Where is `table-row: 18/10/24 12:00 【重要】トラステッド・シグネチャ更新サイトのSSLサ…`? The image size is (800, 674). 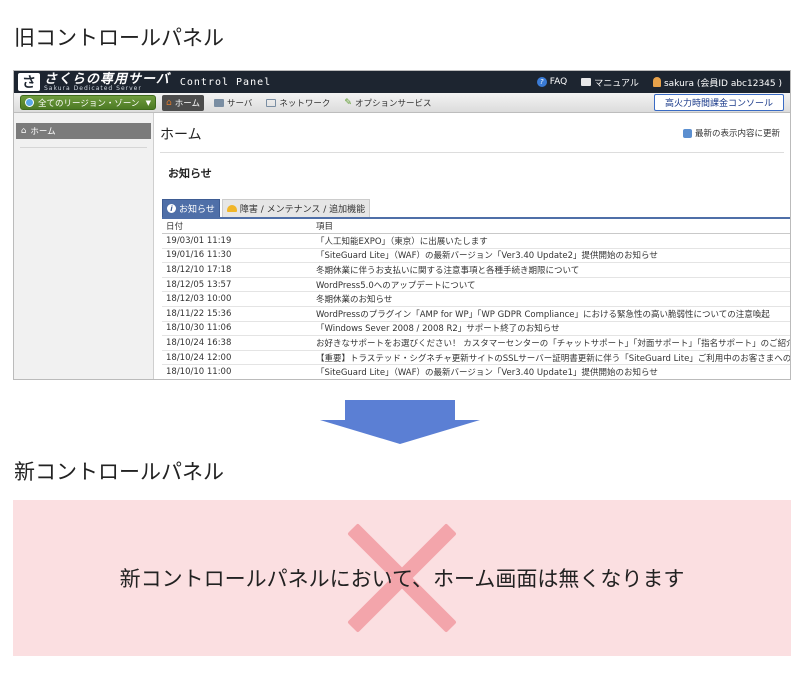 table-row: 18/10/24 12:00 【重要】トラステッド・シグネチャ更新サイトのSSLサ… is located at coordinates (476, 358).